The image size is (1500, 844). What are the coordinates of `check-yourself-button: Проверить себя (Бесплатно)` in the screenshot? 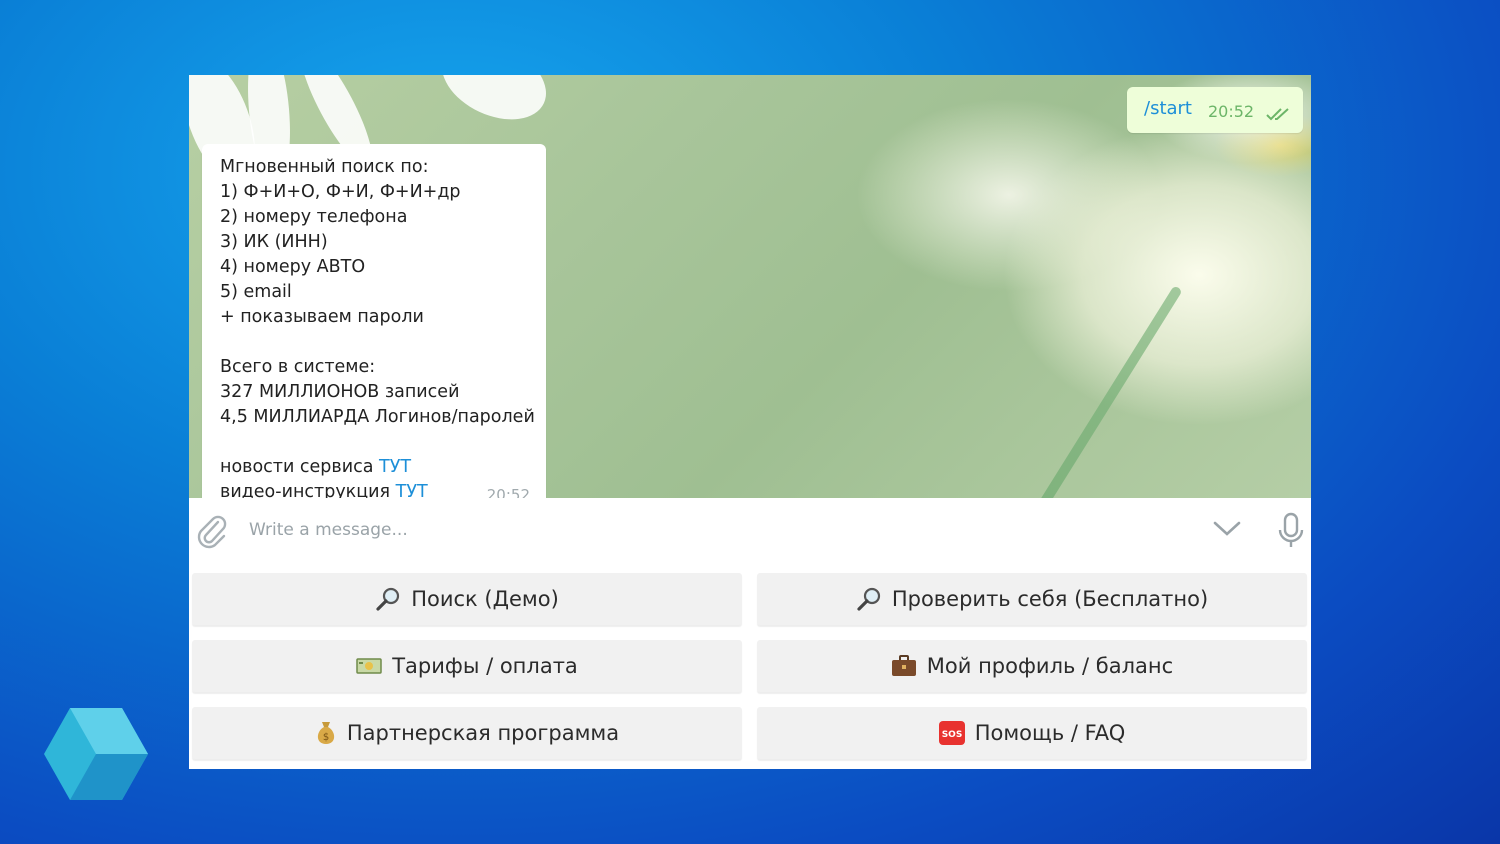 It's located at (1032, 599).